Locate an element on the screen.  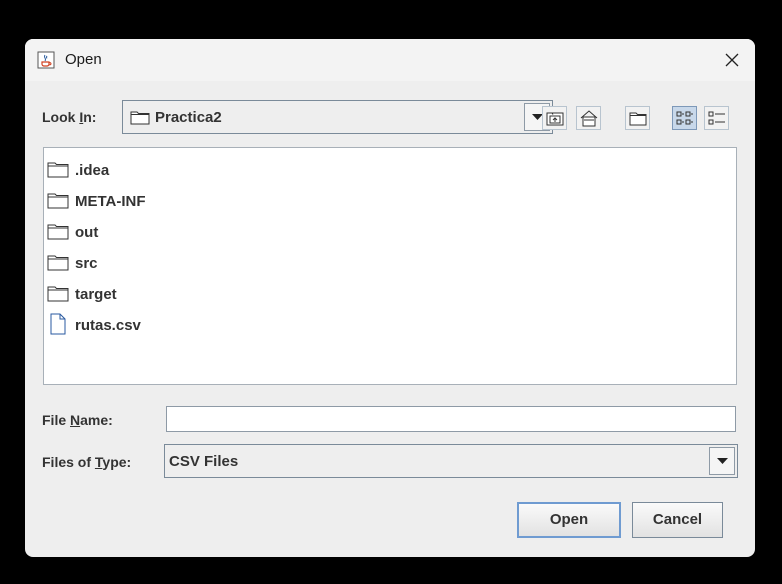
file-type-dropdown-arrow is located at coordinates (722, 461).